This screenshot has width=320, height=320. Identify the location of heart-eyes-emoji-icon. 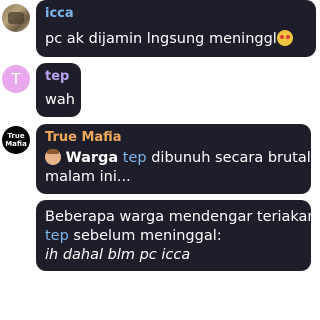
(284, 38).